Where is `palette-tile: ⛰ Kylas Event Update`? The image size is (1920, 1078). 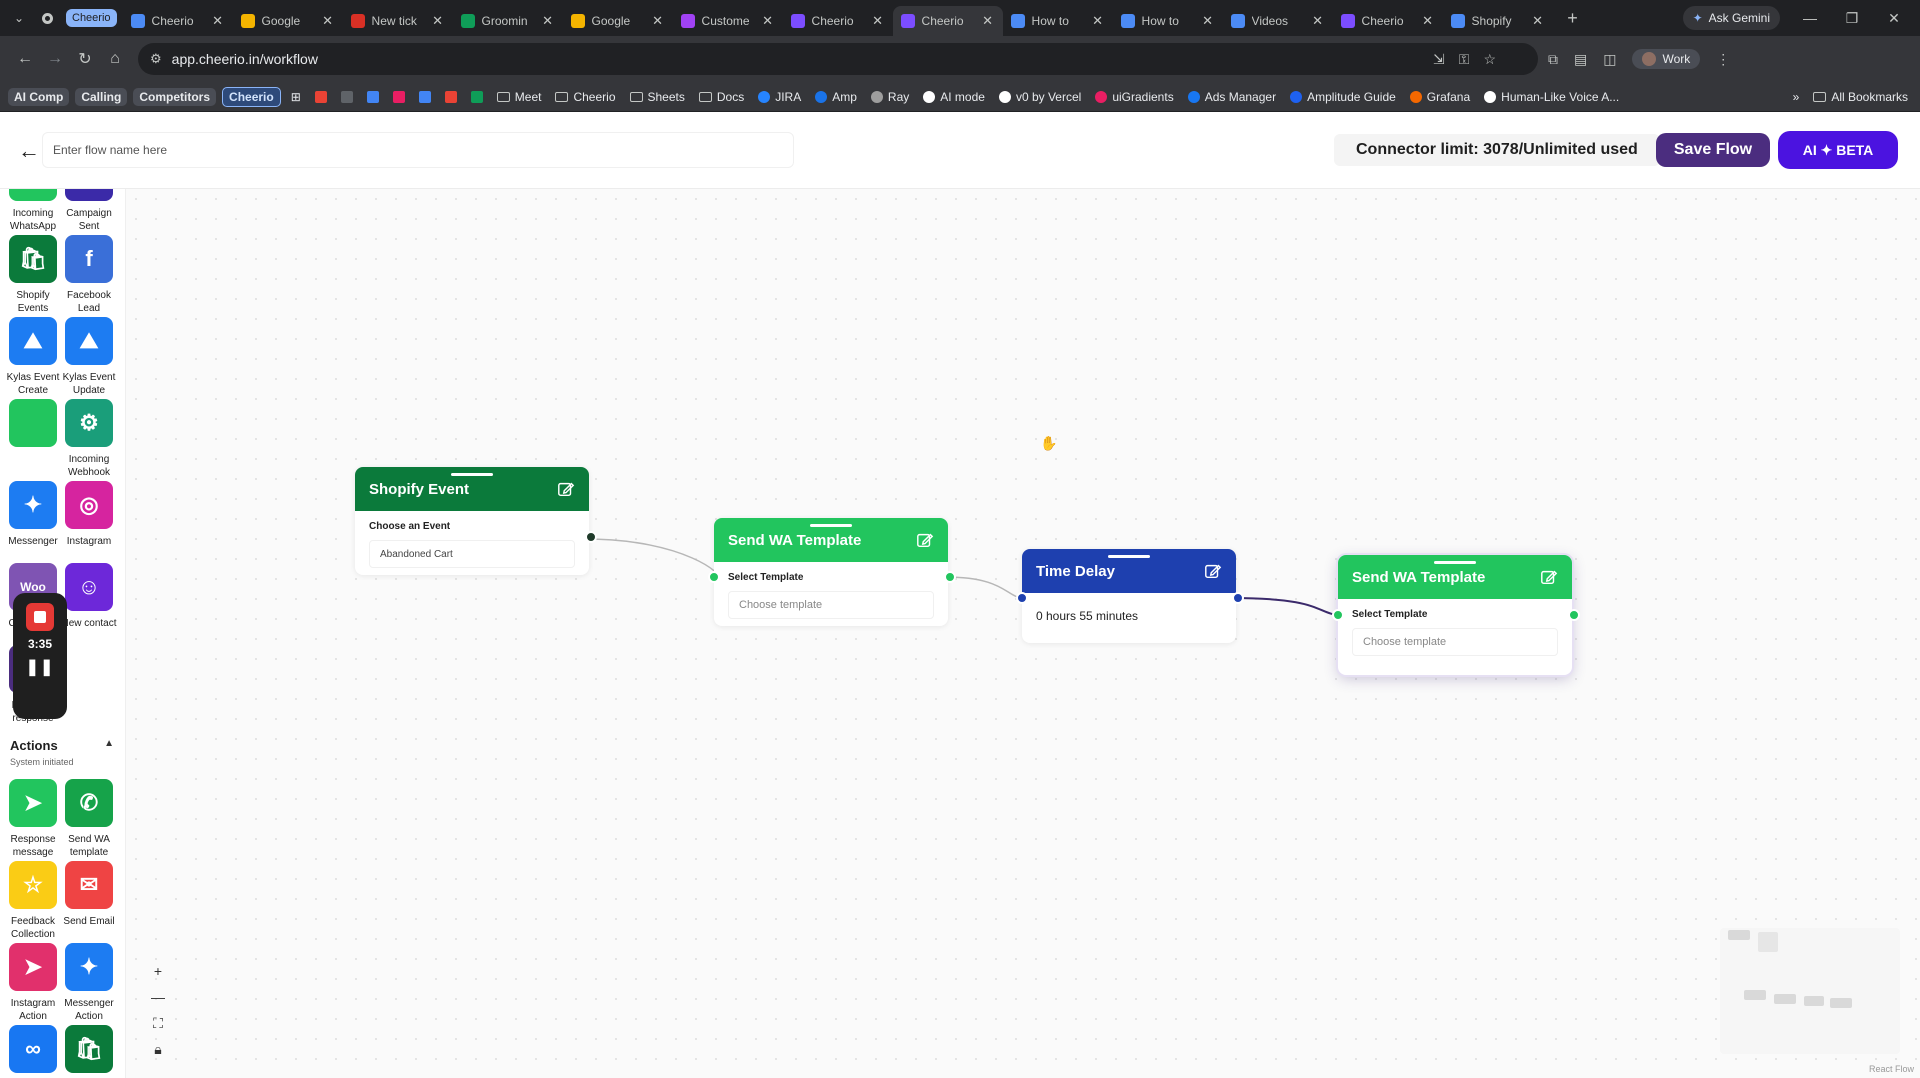
palette-tile: ⛰ Kylas Event Update is located at coordinates (89, 357).